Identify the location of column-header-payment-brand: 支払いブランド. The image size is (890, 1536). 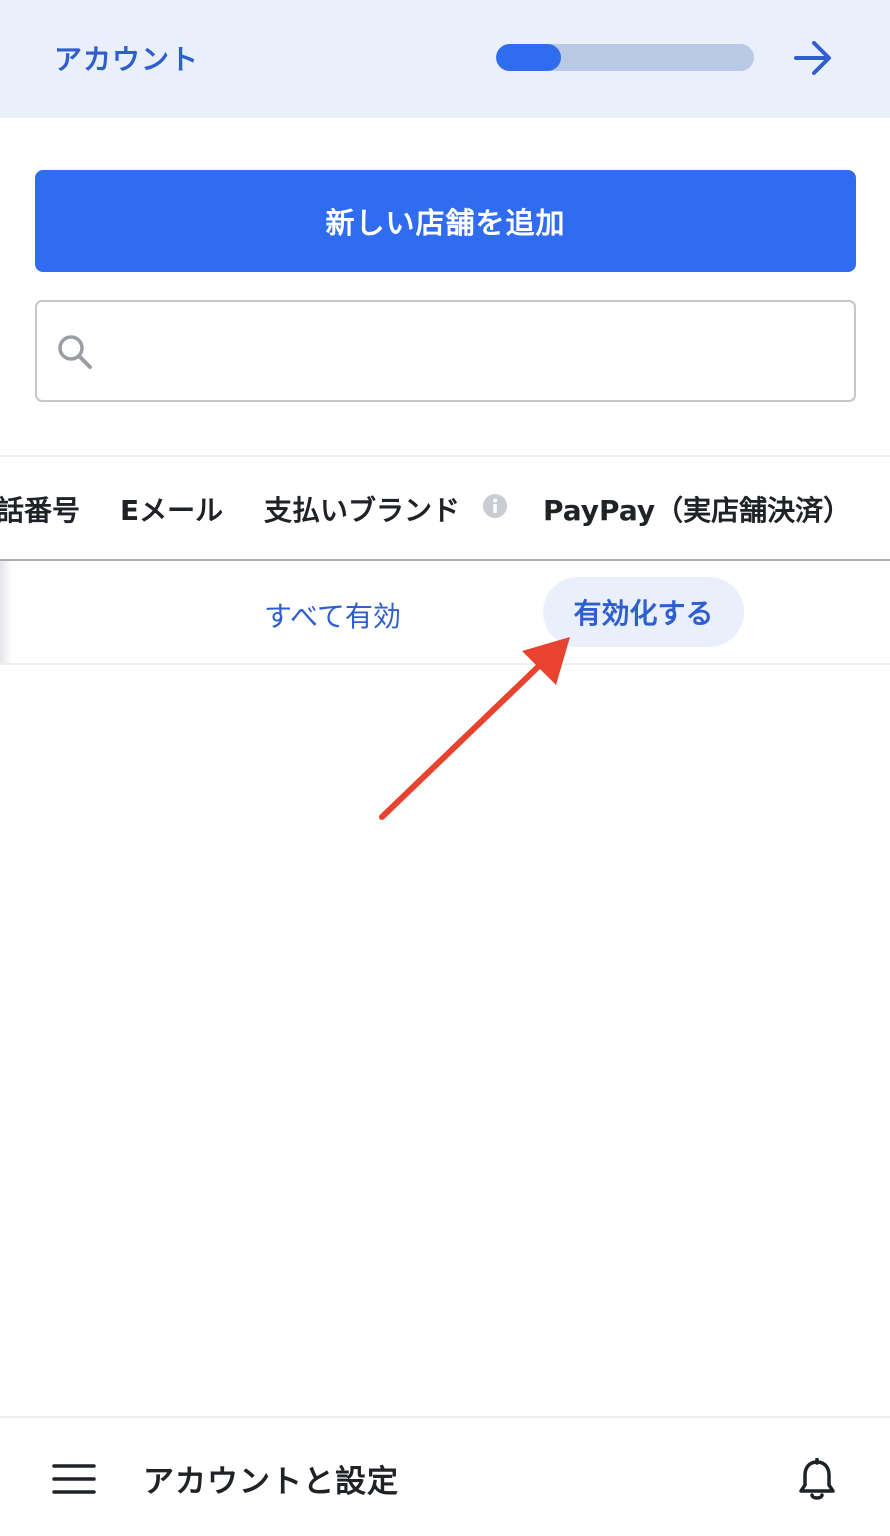
(362, 510).